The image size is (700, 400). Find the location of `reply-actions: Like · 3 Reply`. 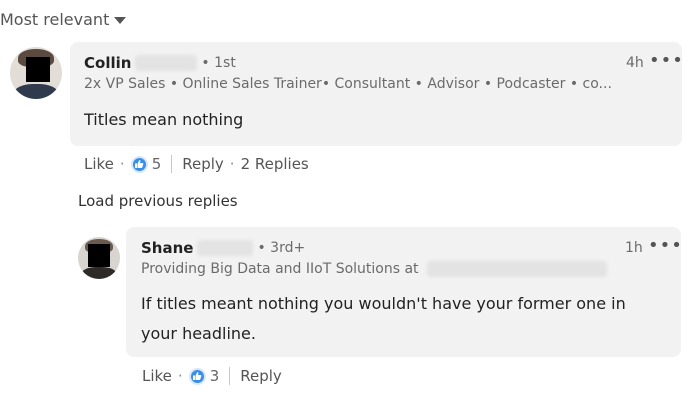

reply-actions: Like · 3 Reply is located at coordinates (212, 376).